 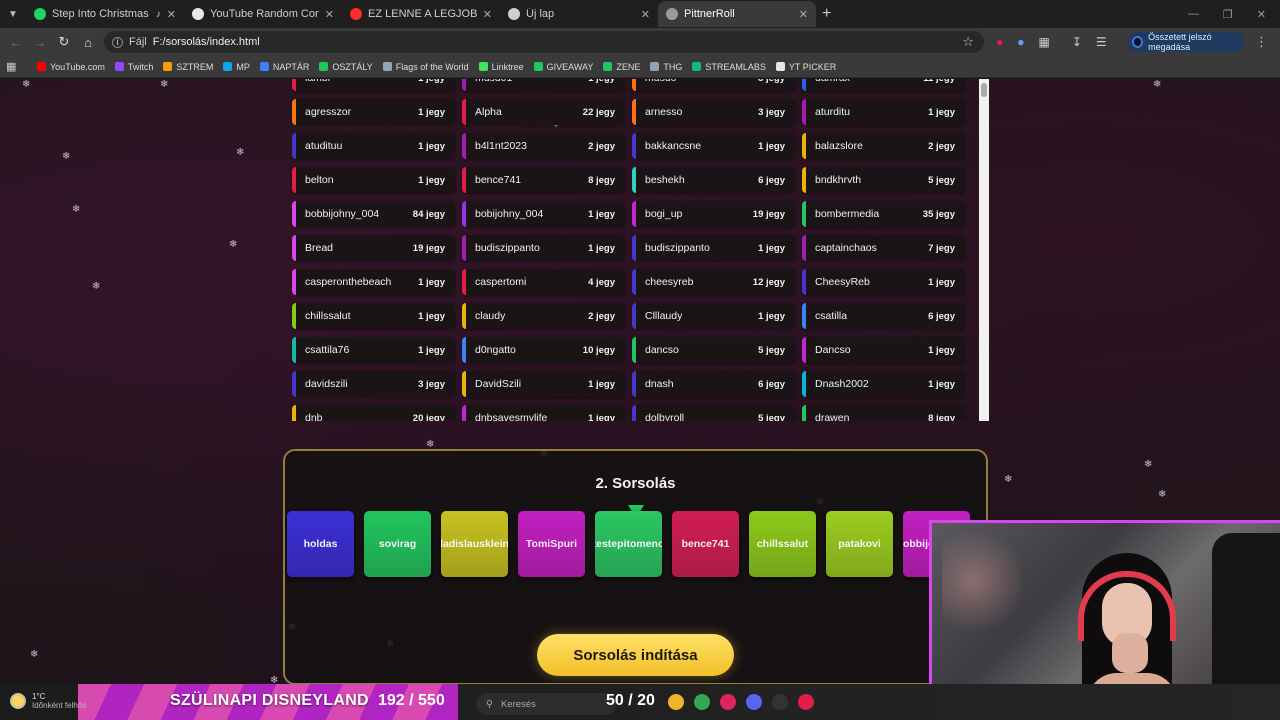 I want to click on participant-card: beshekh 6 jegy, so click(x=713, y=180).